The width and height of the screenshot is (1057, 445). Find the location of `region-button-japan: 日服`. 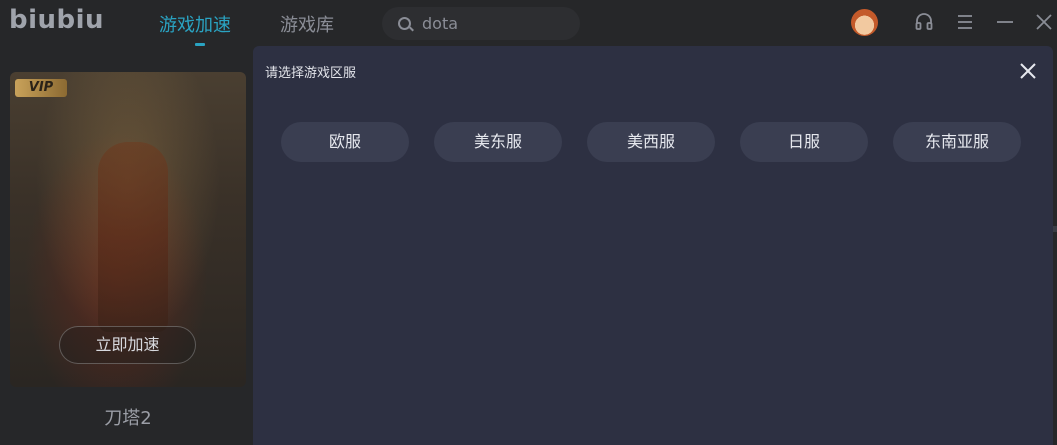

region-button-japan: 日服 is located at coordinates (804, 142).